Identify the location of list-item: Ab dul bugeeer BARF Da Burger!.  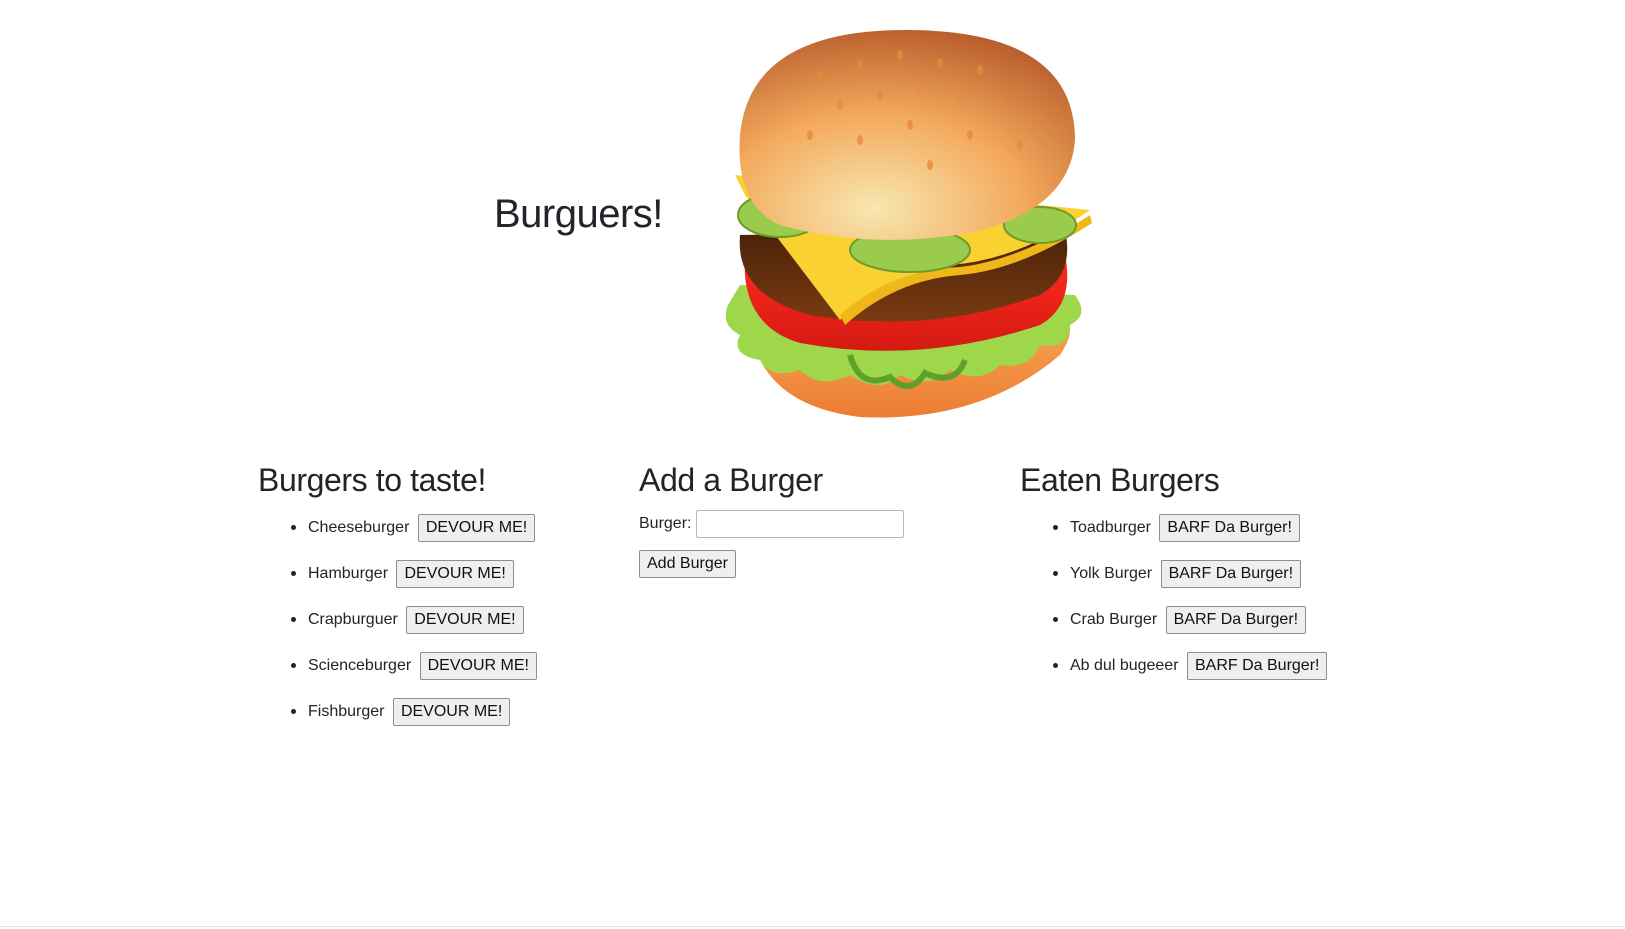
(1199, 665).